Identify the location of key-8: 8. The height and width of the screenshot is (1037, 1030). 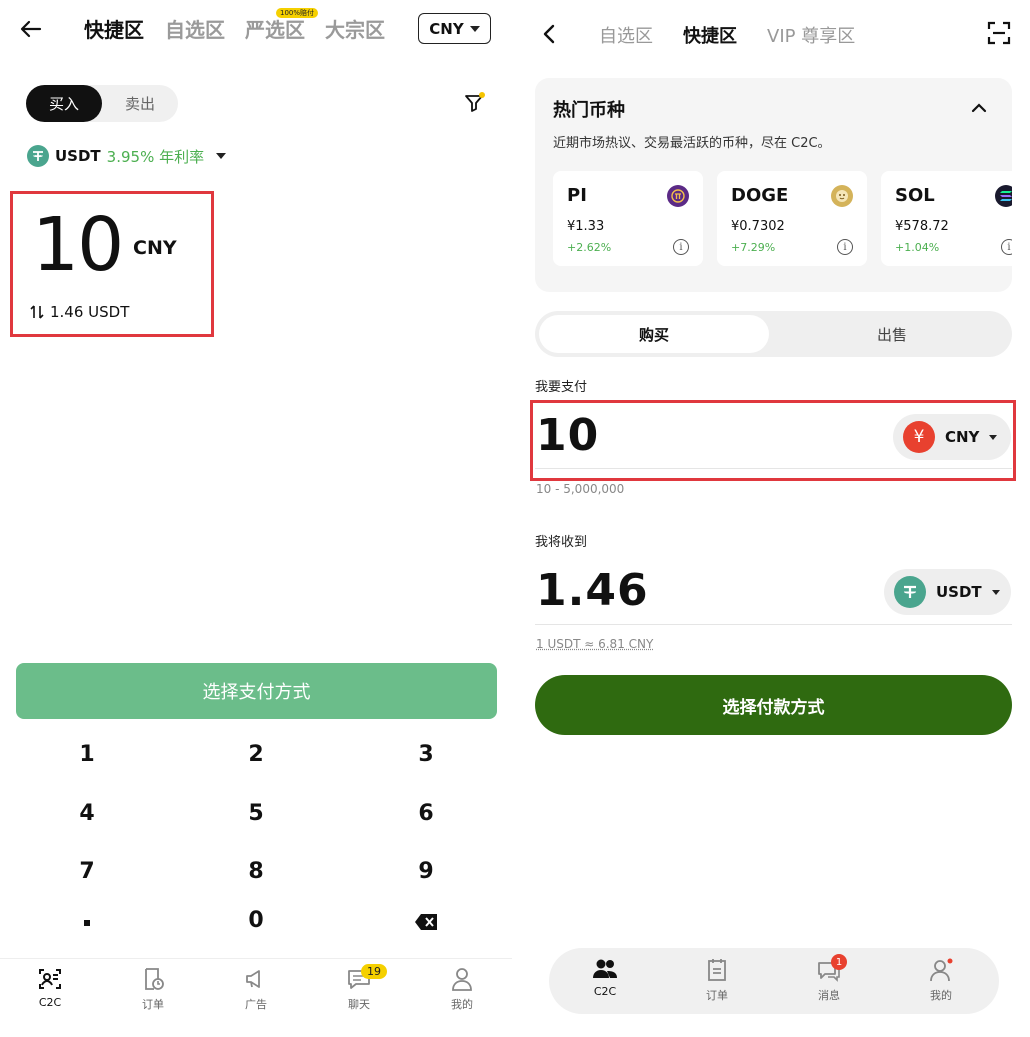
(256, 871).